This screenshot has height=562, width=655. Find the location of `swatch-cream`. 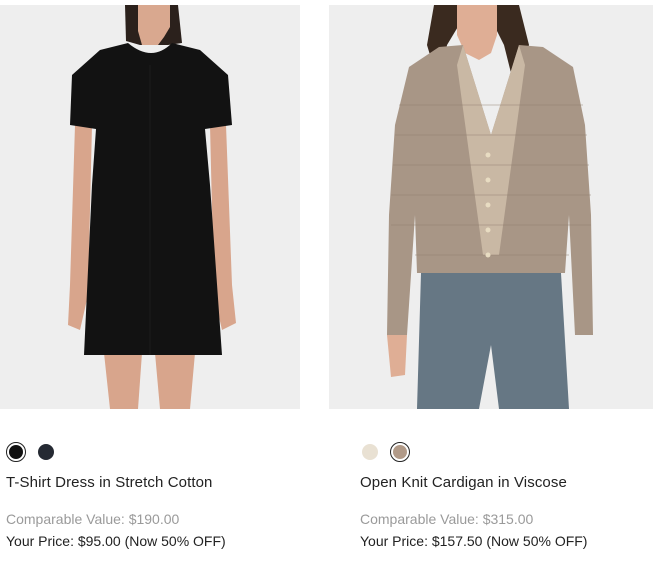

swatch-cream is located at coordinates (370, 452).